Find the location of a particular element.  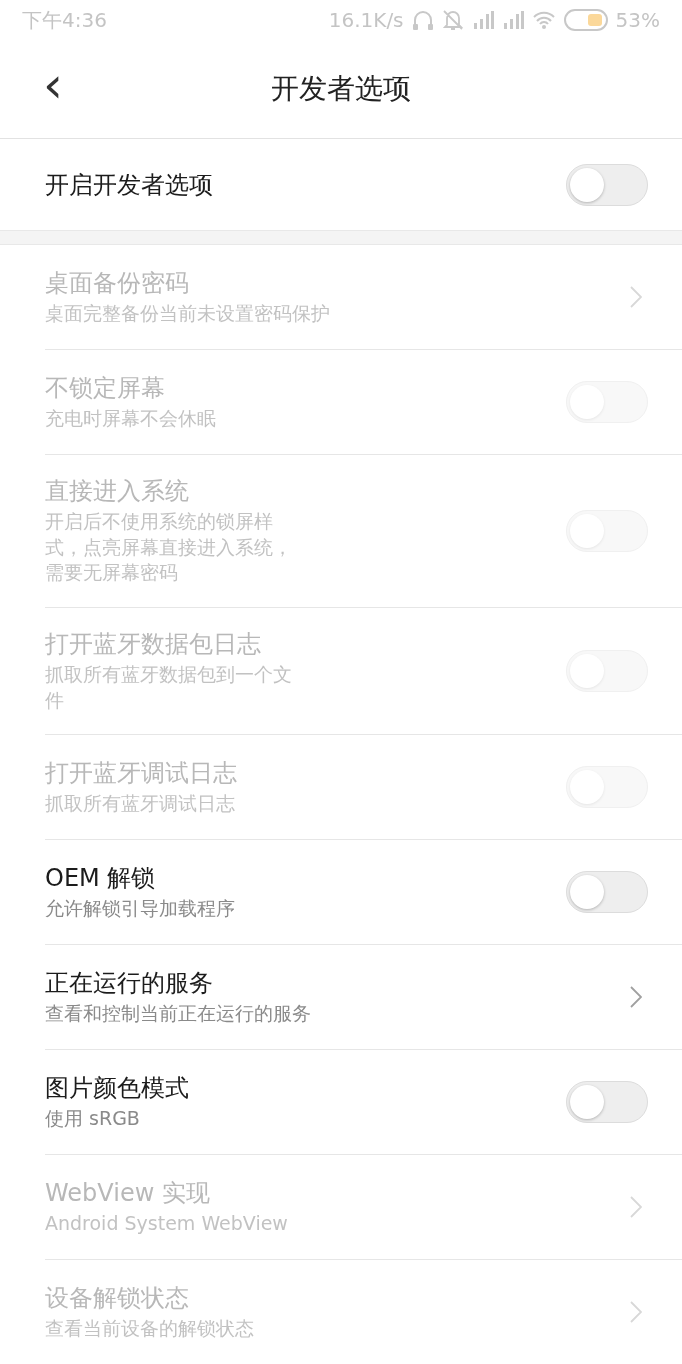

back-button: ‹ is located at coordinates (38, 89).